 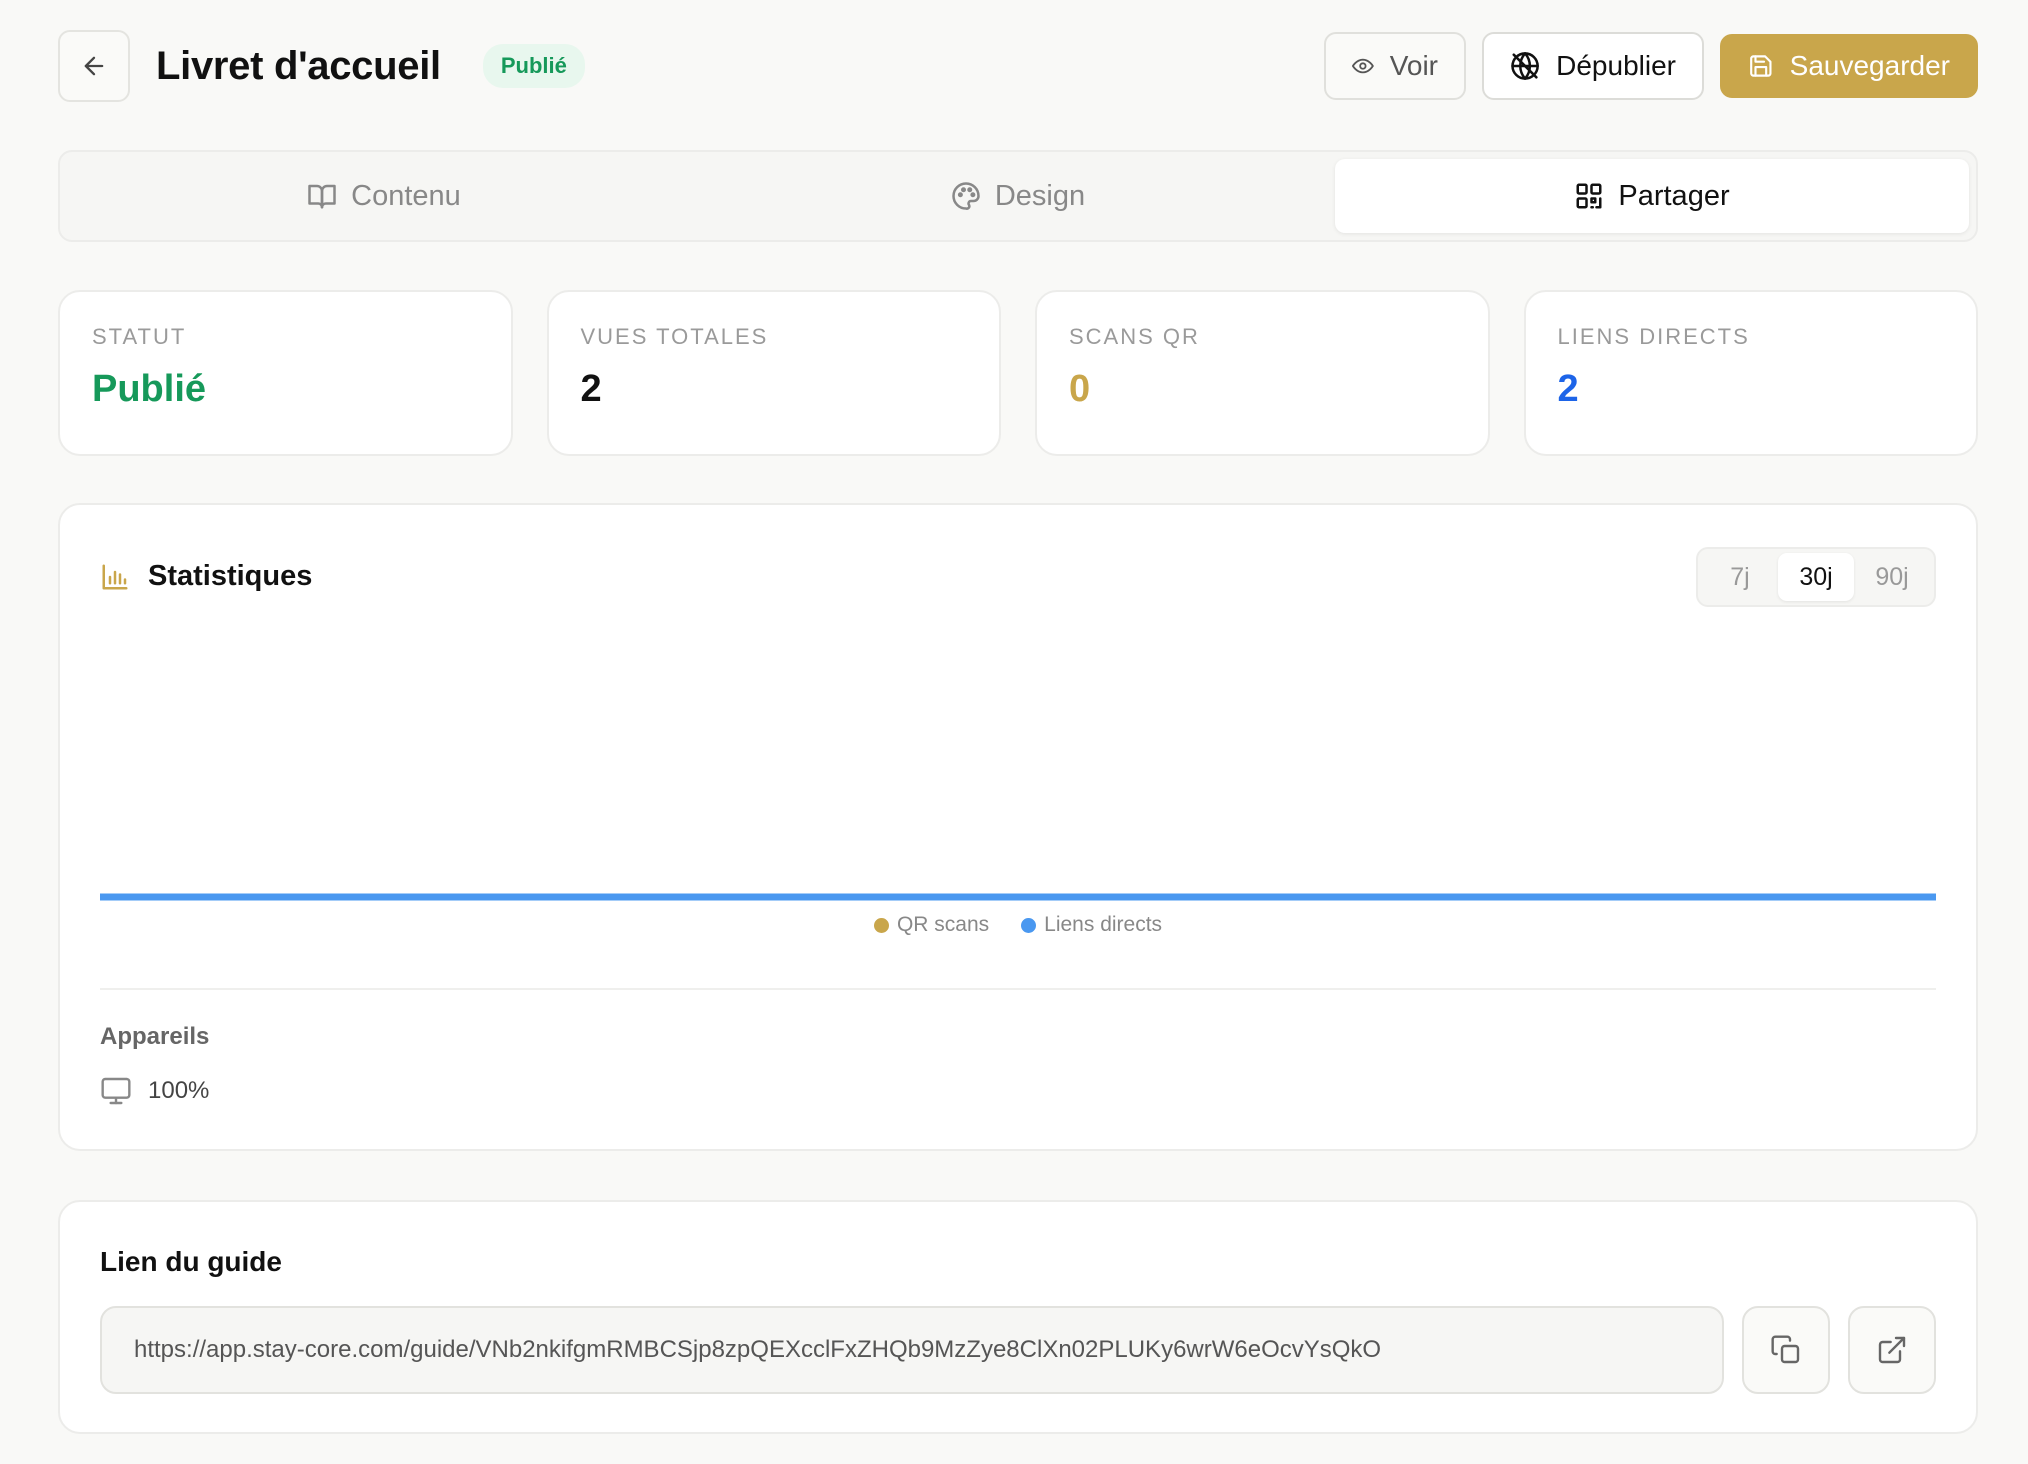 I want to click on guide-link-title: Lien du guide, so click(x=191, y=1261).